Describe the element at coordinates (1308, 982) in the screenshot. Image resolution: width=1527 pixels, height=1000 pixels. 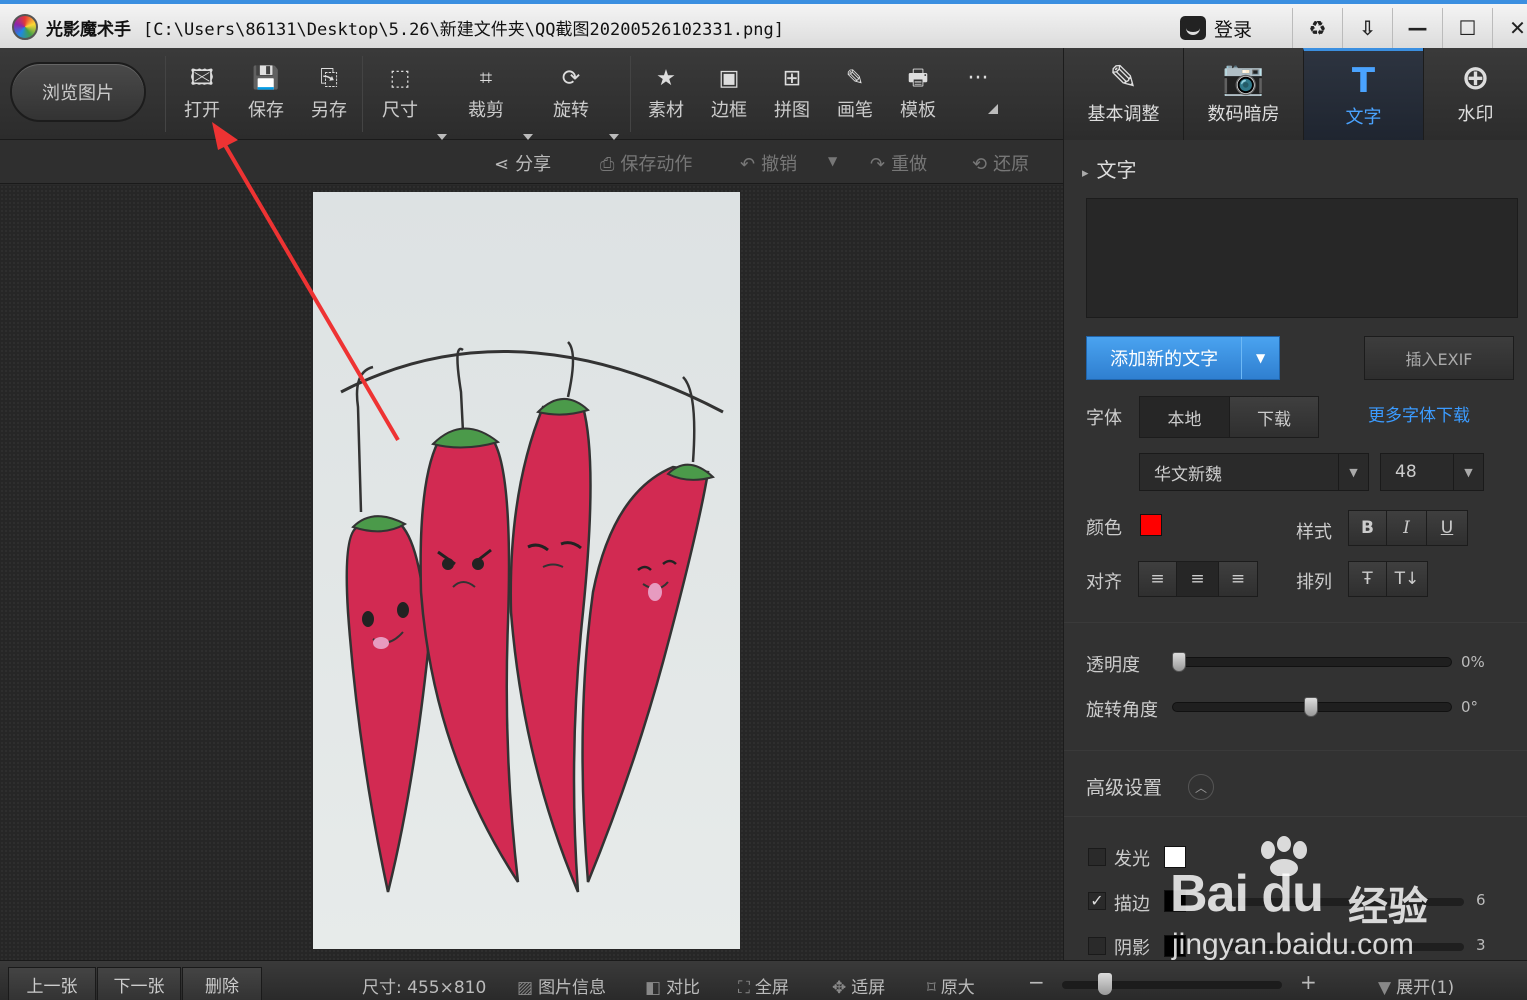
I see `zoom-in-button: +` at that location.